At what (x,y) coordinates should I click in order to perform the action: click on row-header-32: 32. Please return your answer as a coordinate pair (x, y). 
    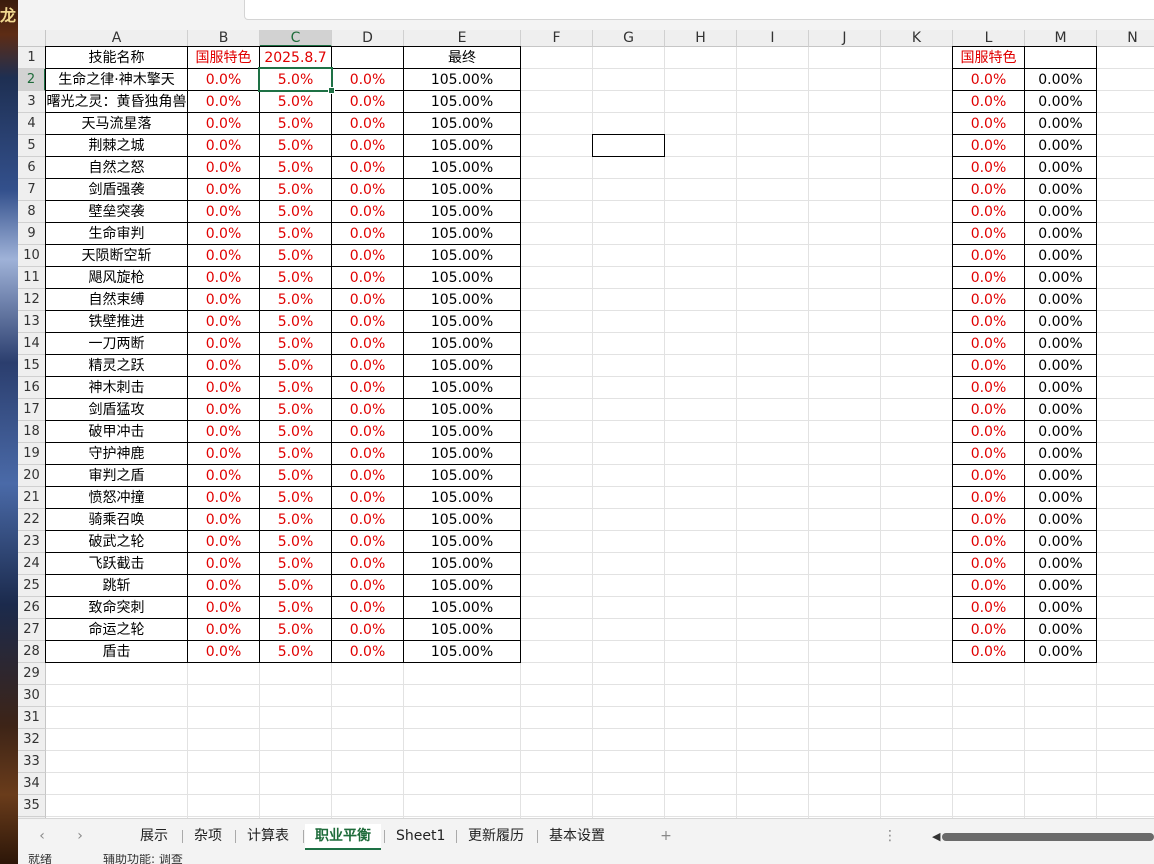
    Looking at the image, I should click on (32, 740).